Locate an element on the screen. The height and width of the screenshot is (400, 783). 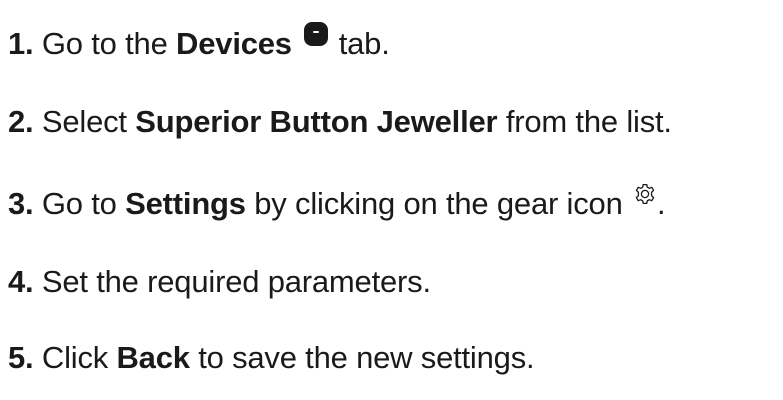
settings-label: Settings is located at coordinates (185, 203).